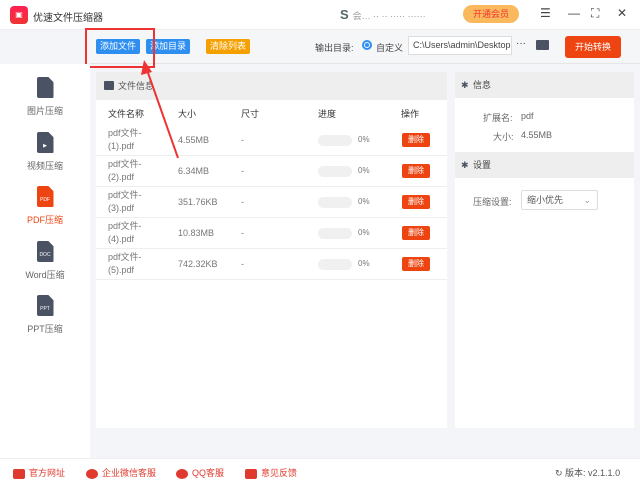 The height and width of the screenshot is (486, 640). What do you see at coordinates (45, 87) in the screenshot?
I see `image-file-icon` at bounding box center [45, 87].